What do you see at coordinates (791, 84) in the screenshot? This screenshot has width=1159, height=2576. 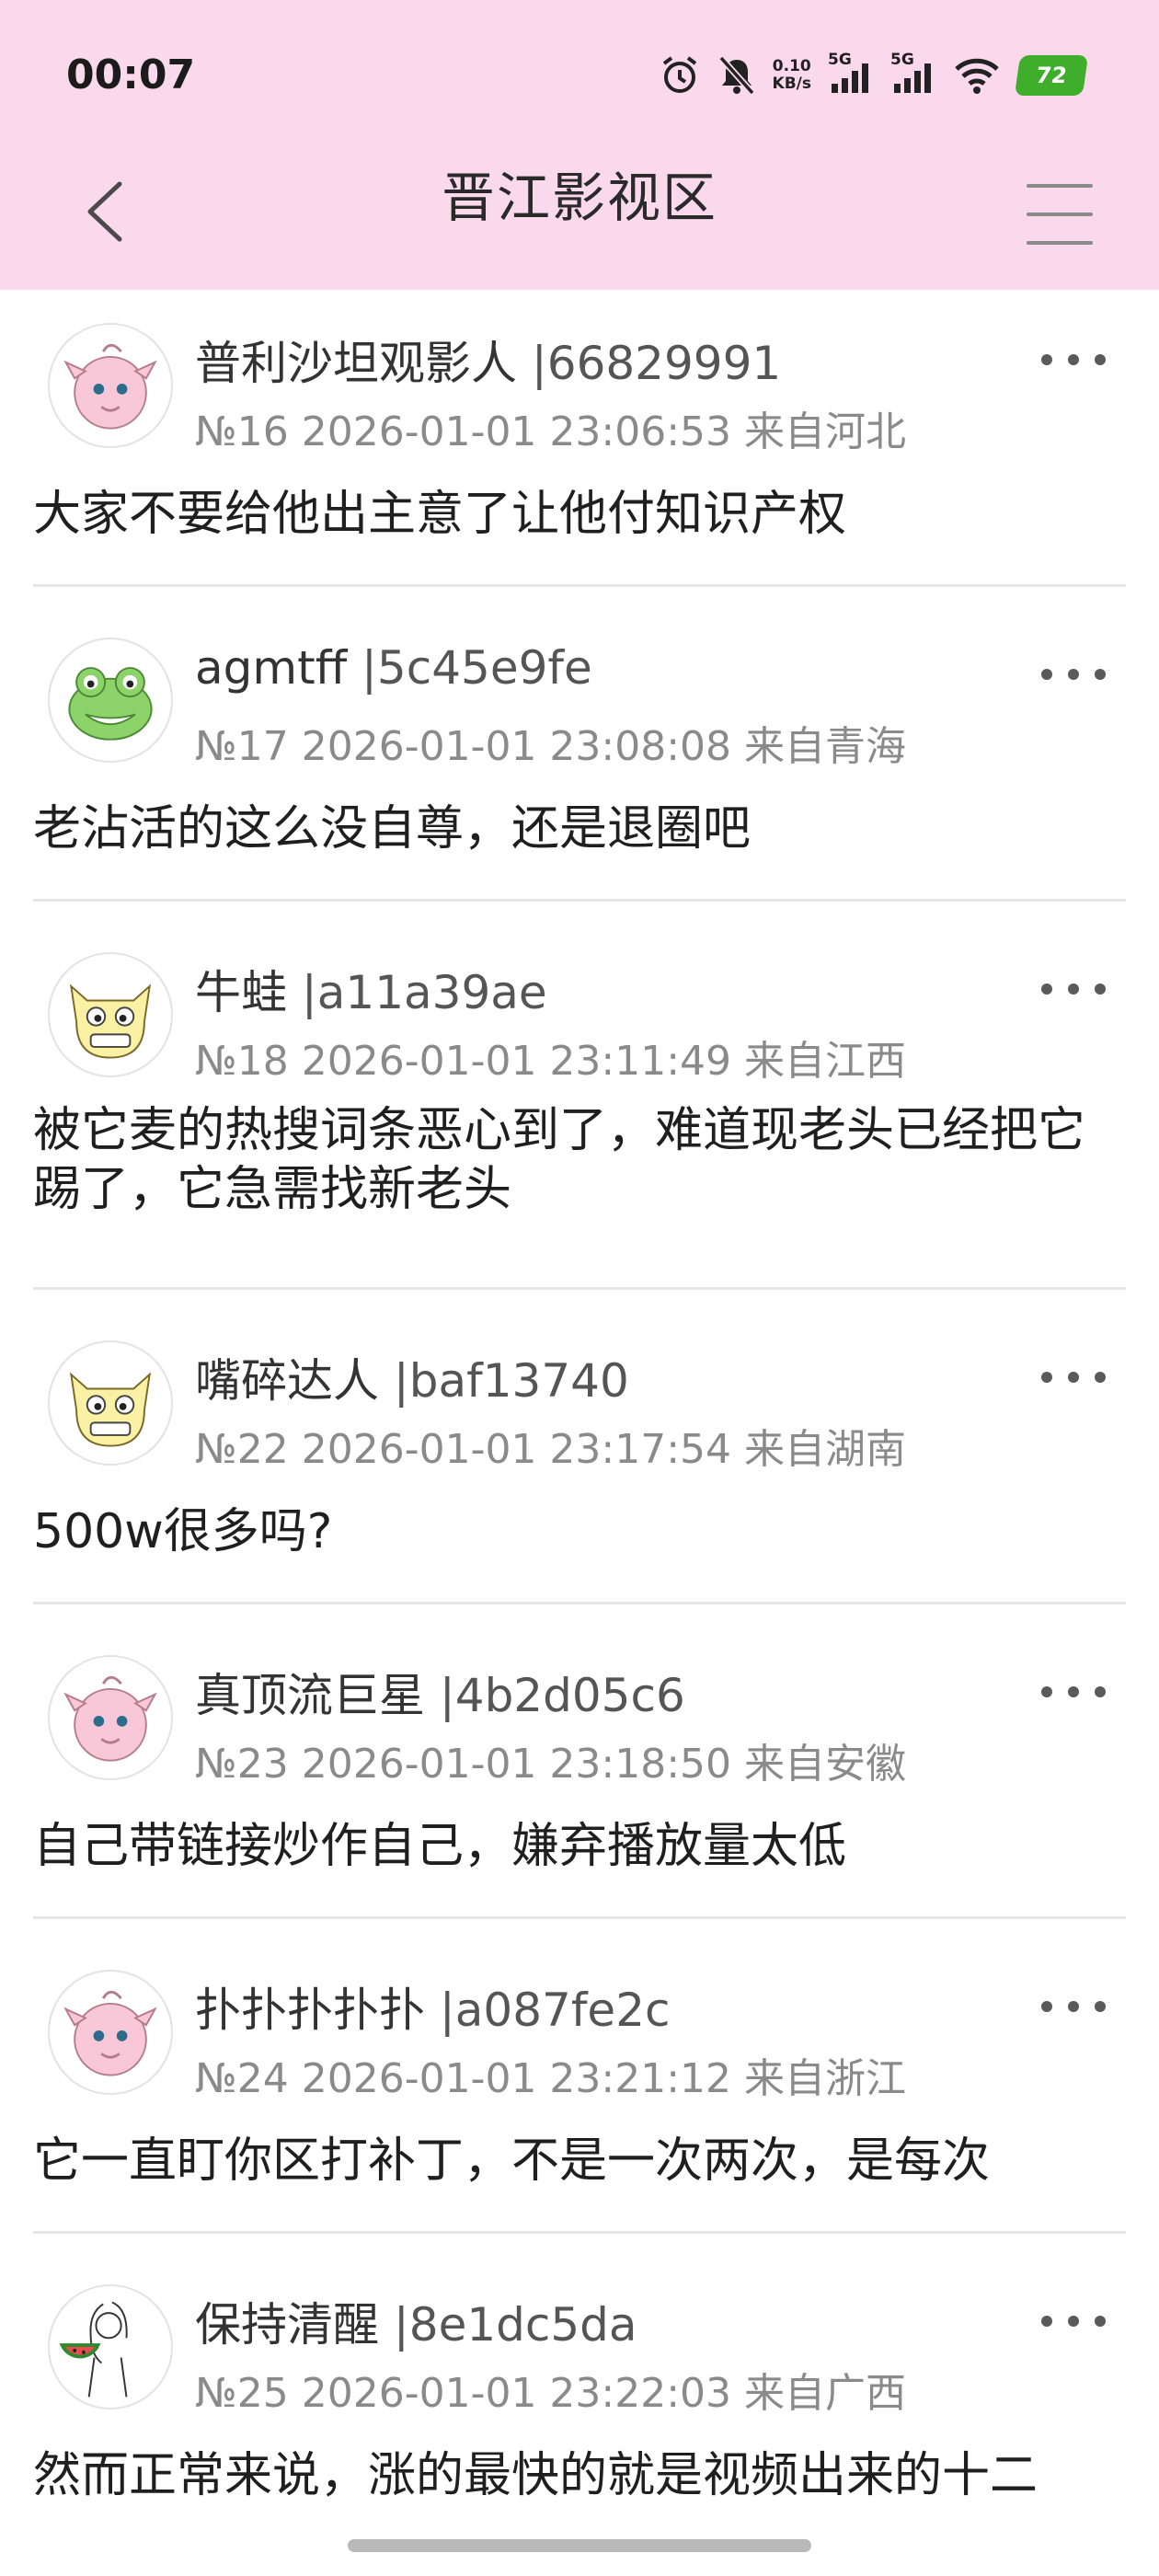 I see `net-speed-unit: KB/s` at bounding box center [791, 84].